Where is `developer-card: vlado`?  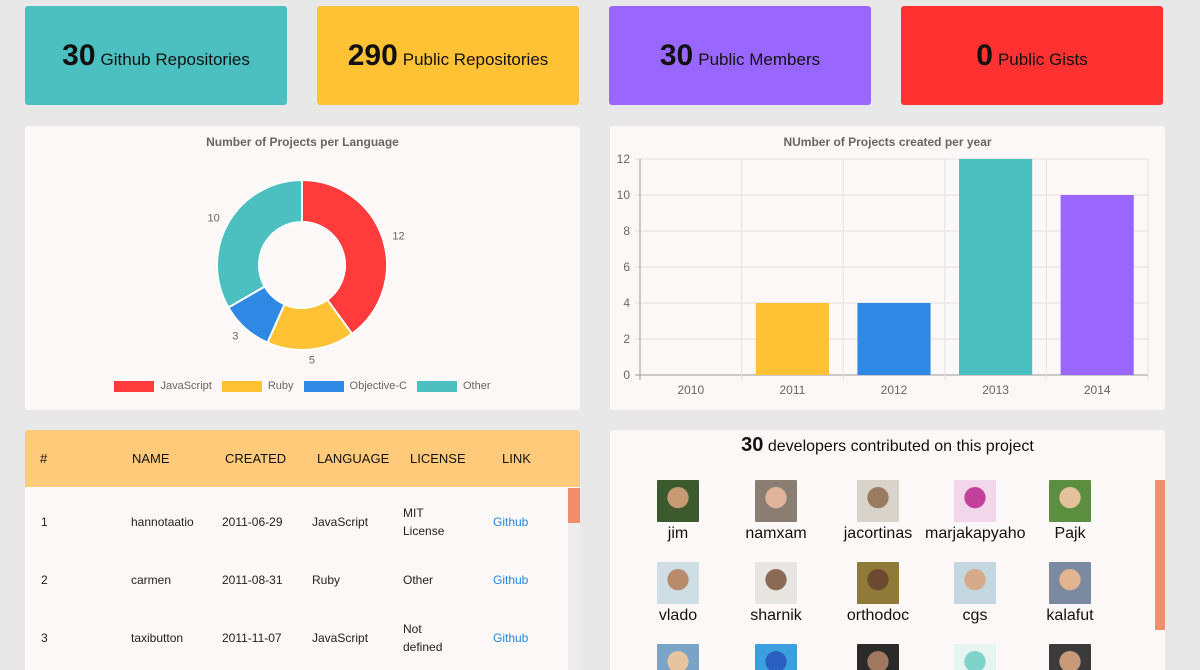 developer-card: vlado is located at coordinates (678, 593).